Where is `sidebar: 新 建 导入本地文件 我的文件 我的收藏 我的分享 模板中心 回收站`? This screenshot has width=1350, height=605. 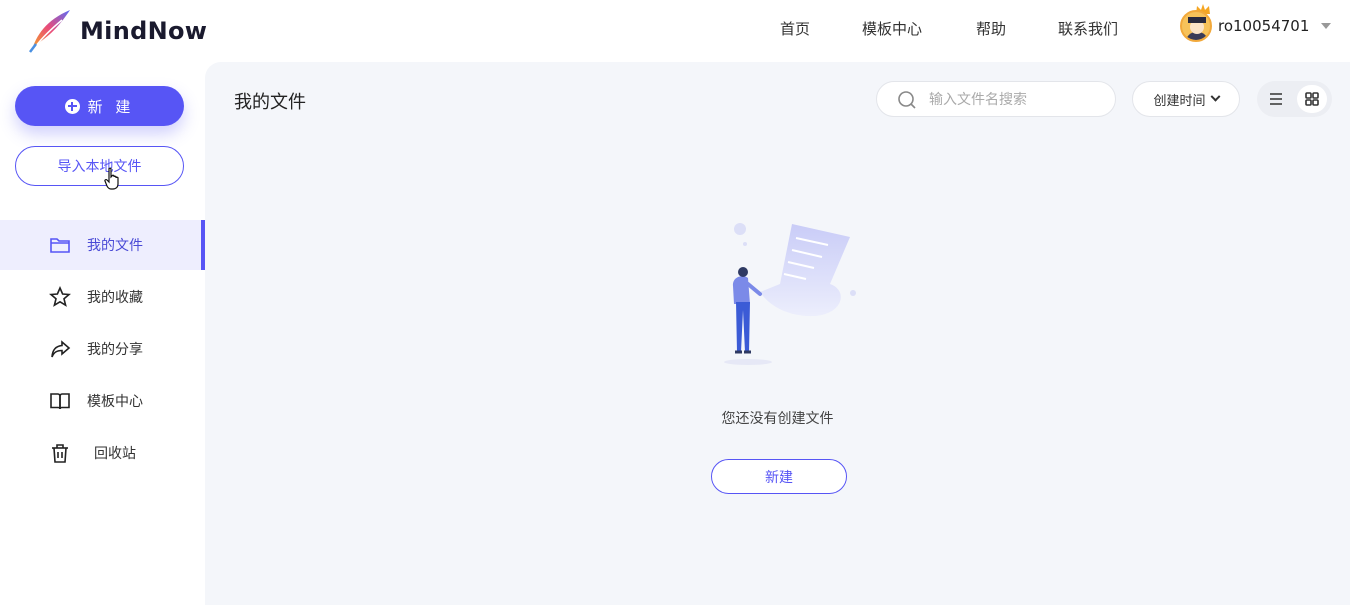
sidebar: 新 建 导入本地文件 我的文件 我的收藏 我的分享 模板中心 回收站 is located at coordinates (102, 333).